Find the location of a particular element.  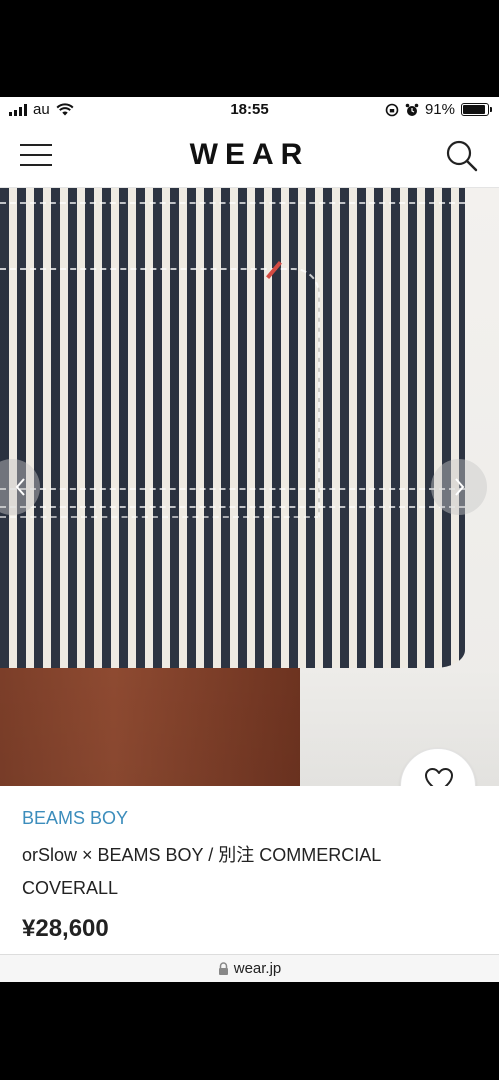

status-bar: au 18:55 91% is located at coordinates (249, 110).